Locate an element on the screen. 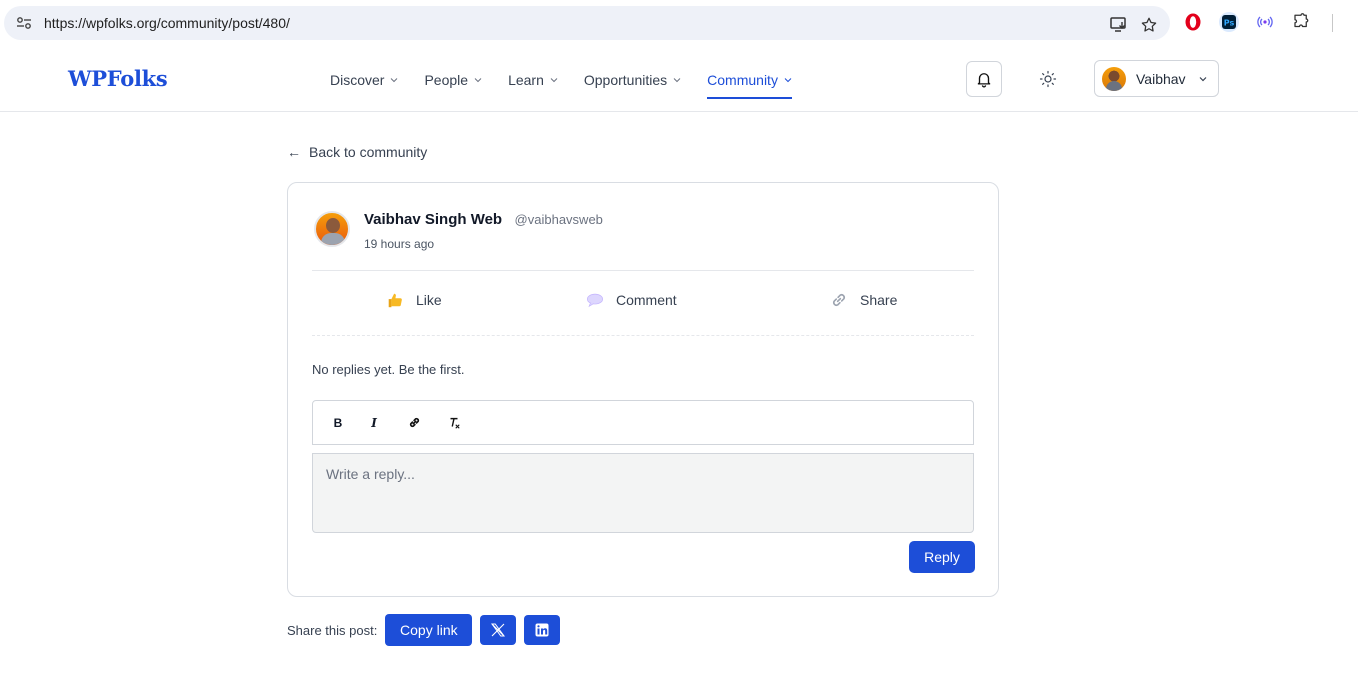 The width and height of the screenshot is (1358, 689). insert-link-button is located at coordinates (414, 423).